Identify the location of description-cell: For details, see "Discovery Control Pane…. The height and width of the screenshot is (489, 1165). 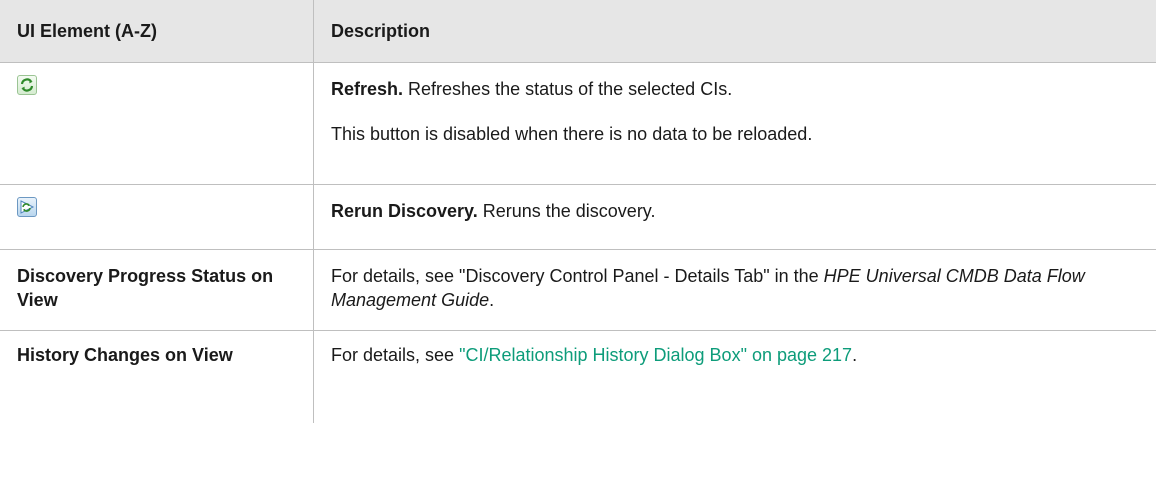
(734, 290).